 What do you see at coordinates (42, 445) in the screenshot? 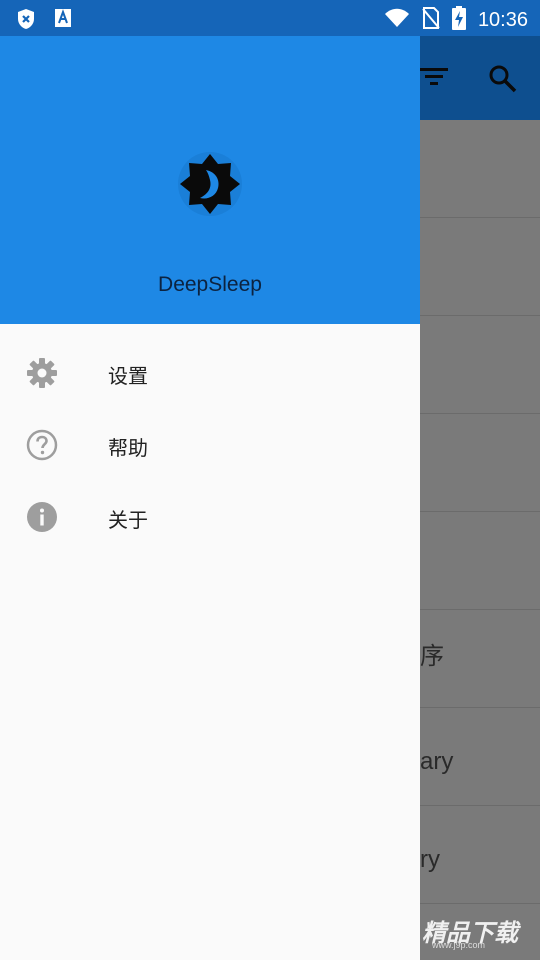
I see `help-circle-icon` at bounding box center [42, 445].